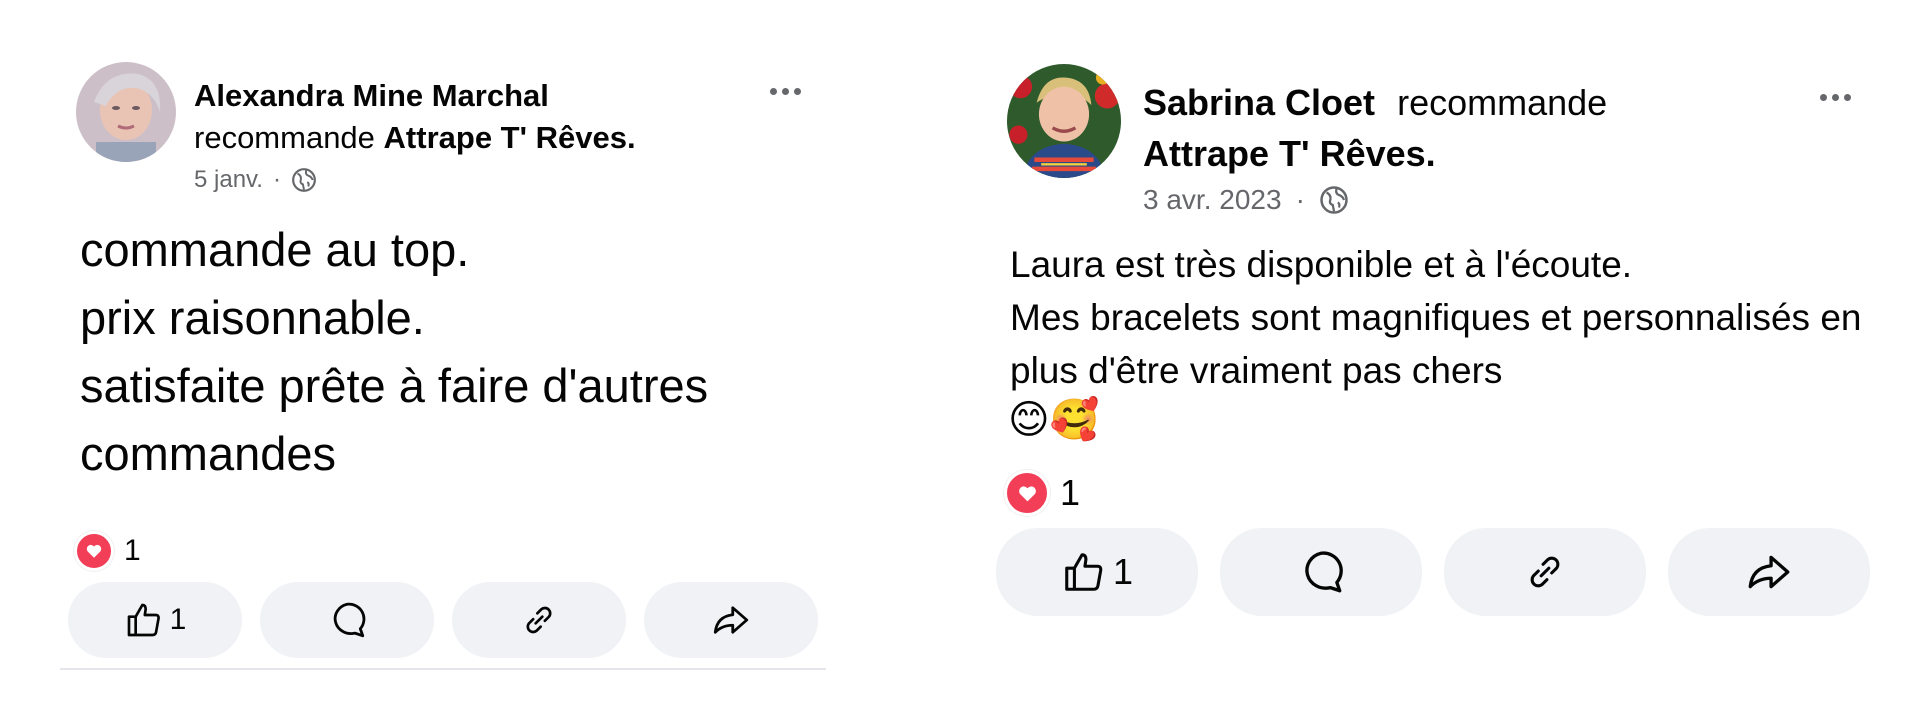 This screenshot has width=1920, height=701. Describe the element at coordinates (1054, 420) in the screenshot. I see `post-emojis: 😊🥰` at that location.